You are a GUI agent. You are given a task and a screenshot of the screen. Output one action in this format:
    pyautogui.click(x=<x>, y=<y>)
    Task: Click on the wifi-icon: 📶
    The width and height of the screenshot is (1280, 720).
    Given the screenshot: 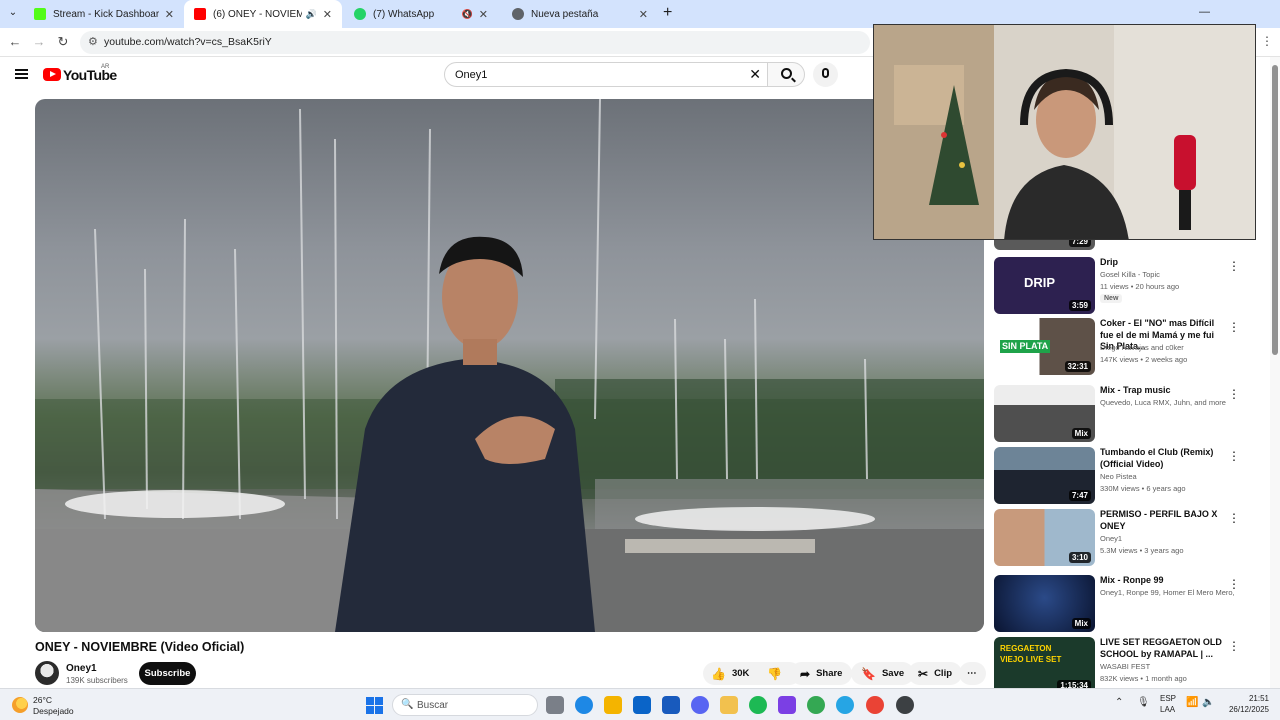 What is the action you would take?
    pyautogui.click(x=1192, y=702)
    